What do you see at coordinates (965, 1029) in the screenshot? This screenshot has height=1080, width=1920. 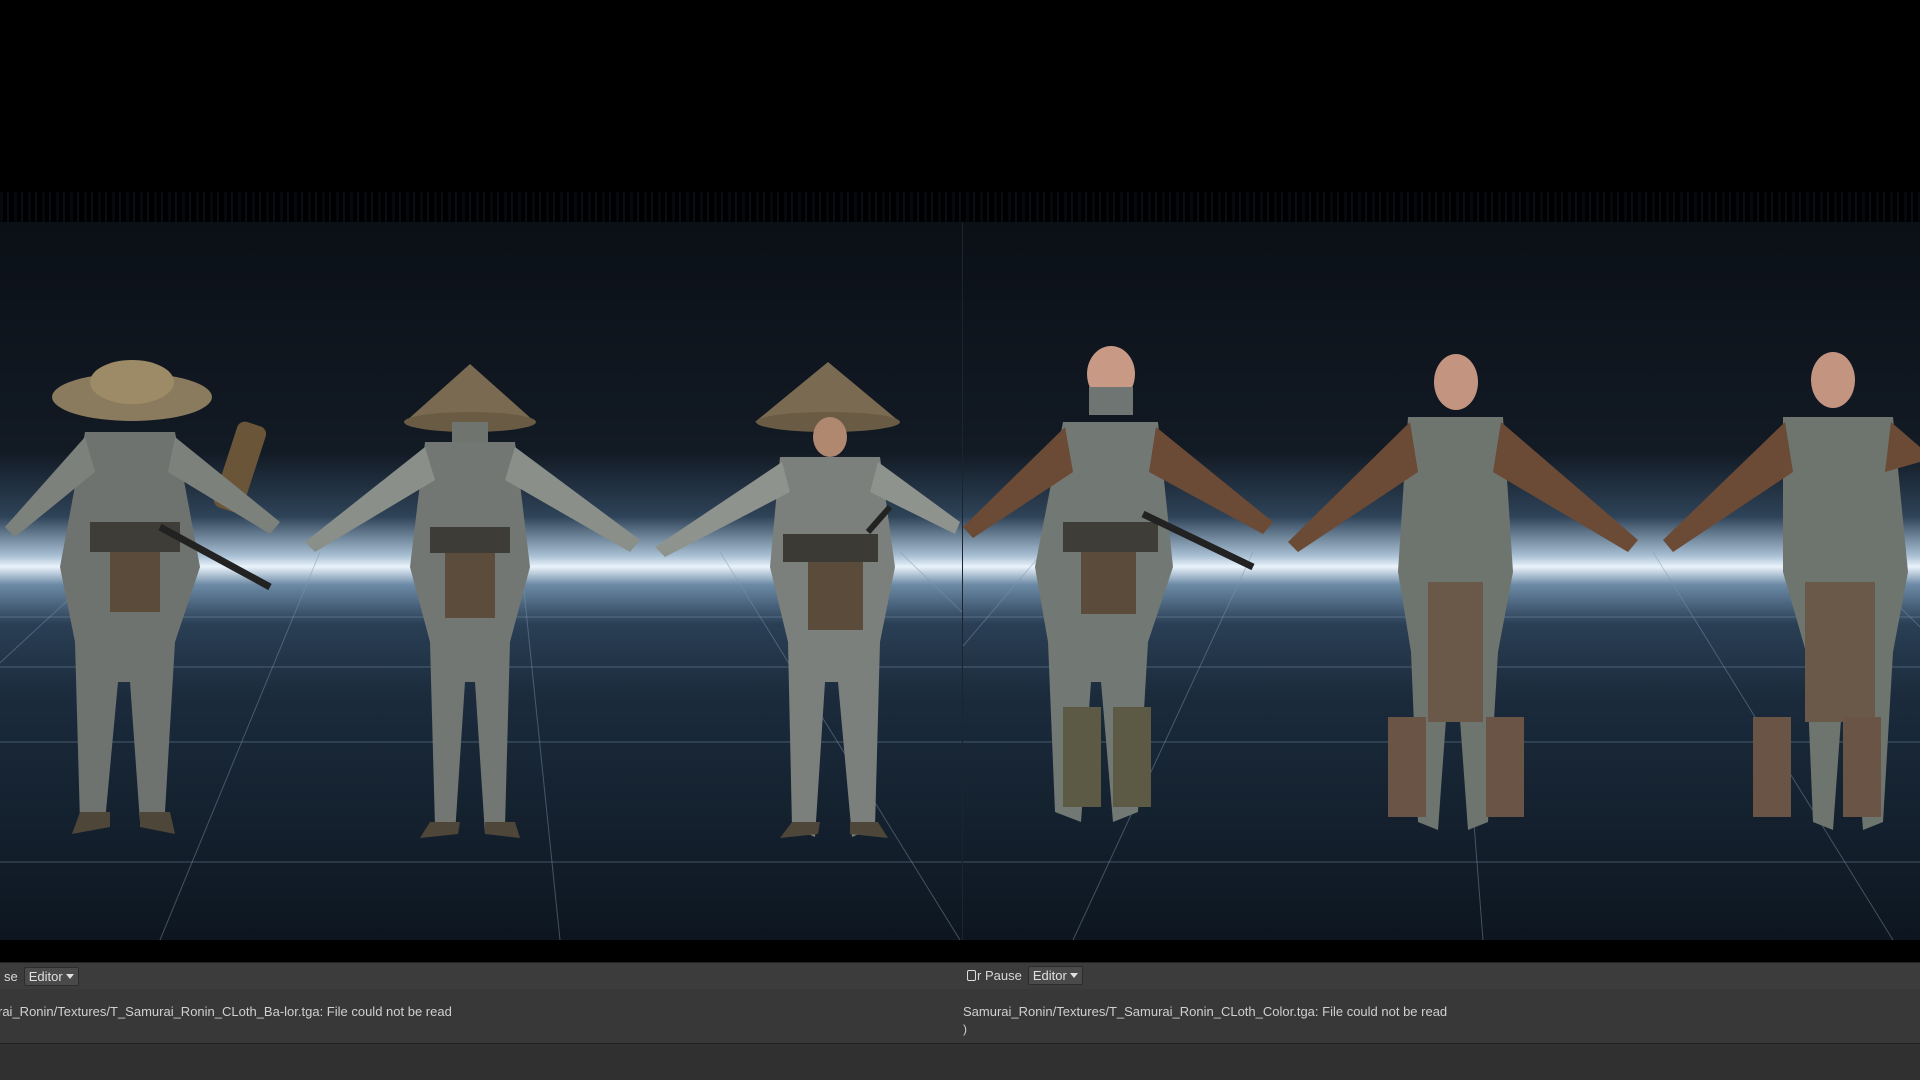 I see `console-error-detail: )` at bounding box center [965, 1029].